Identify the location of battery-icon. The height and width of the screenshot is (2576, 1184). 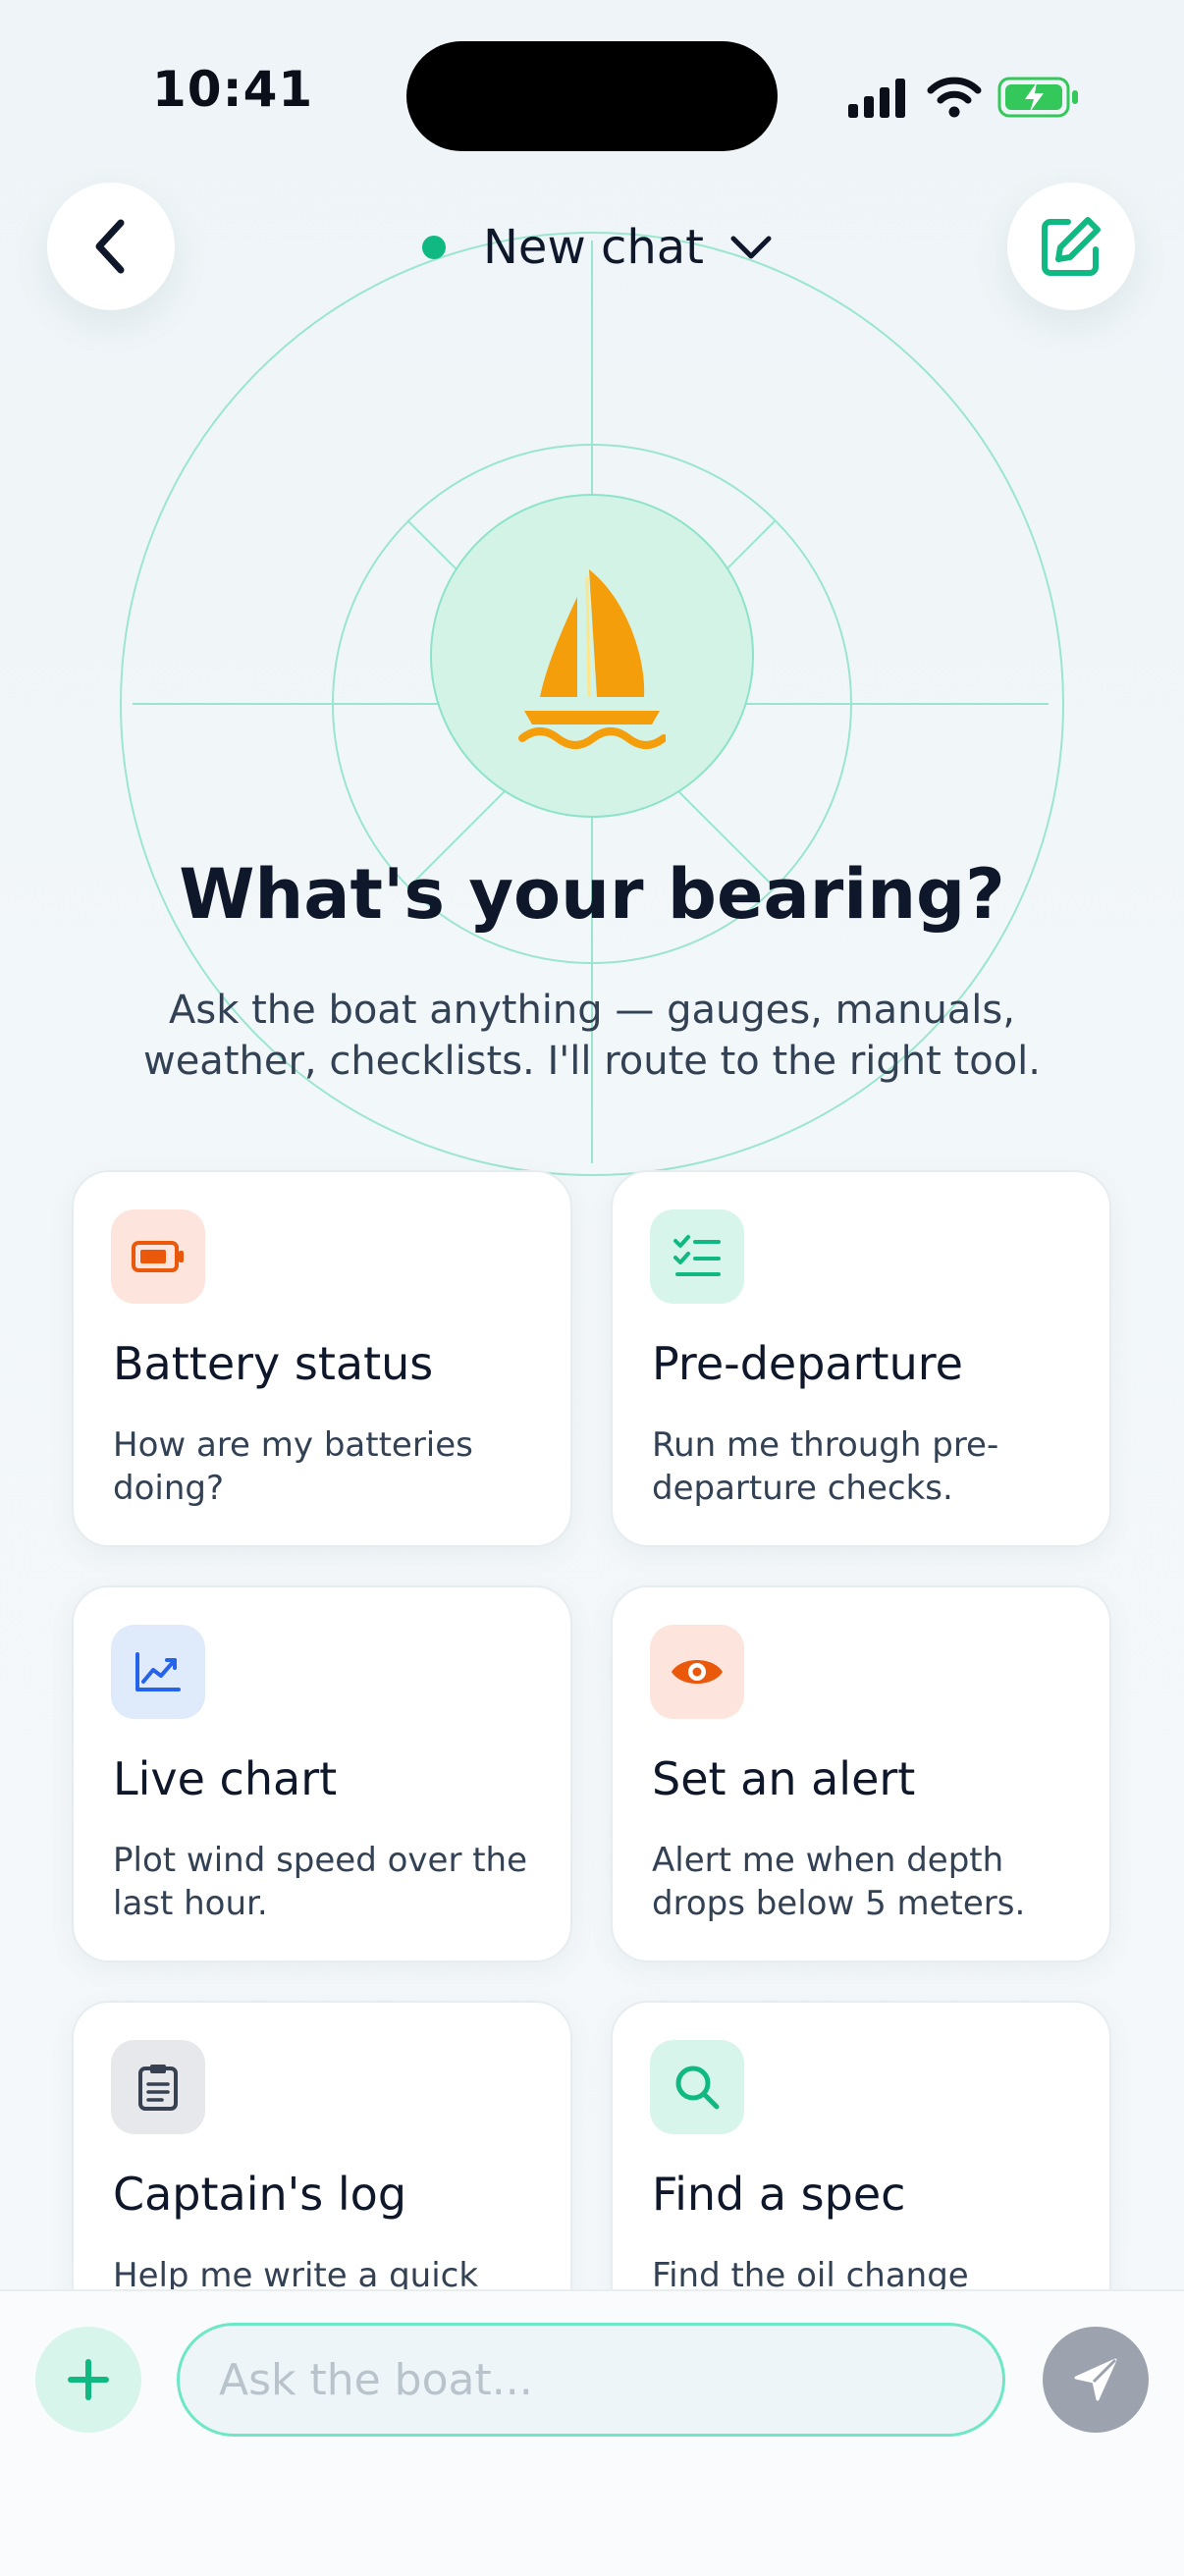
(158, 1256).